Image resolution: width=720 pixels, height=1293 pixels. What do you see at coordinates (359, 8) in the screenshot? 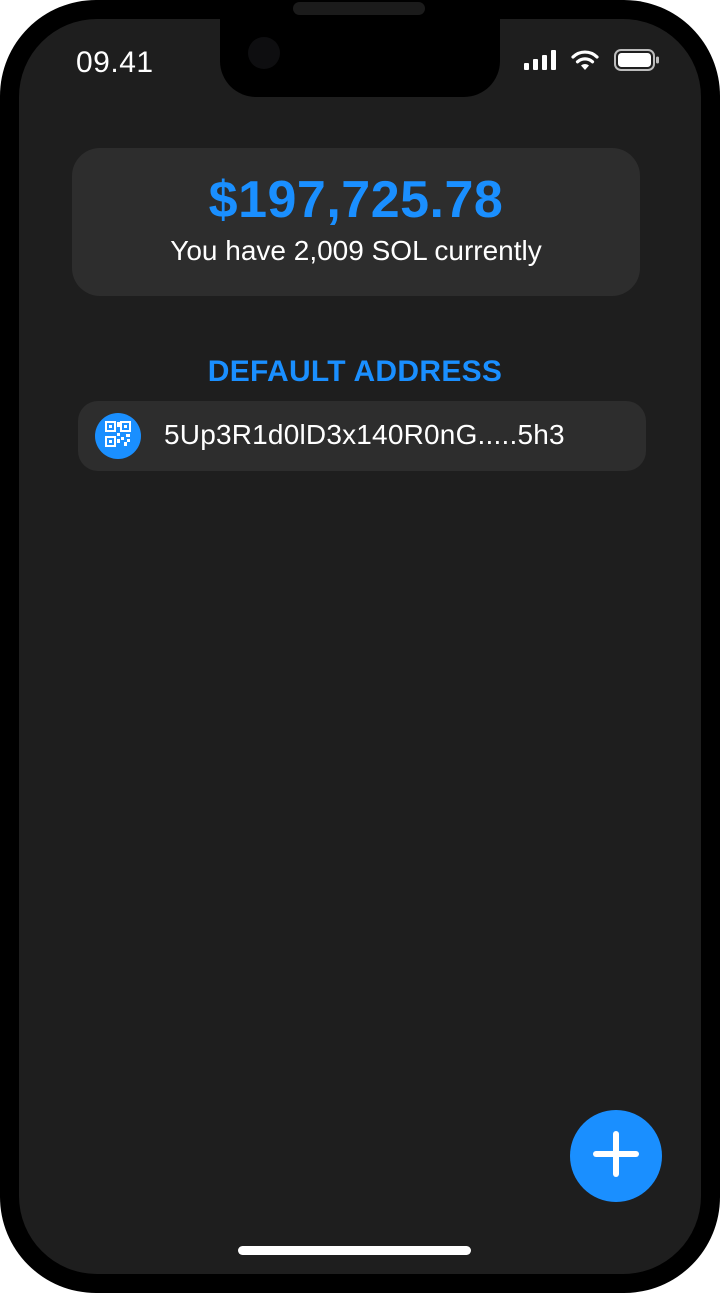
I see `speaker-grille` at bounding box center [359, 8].